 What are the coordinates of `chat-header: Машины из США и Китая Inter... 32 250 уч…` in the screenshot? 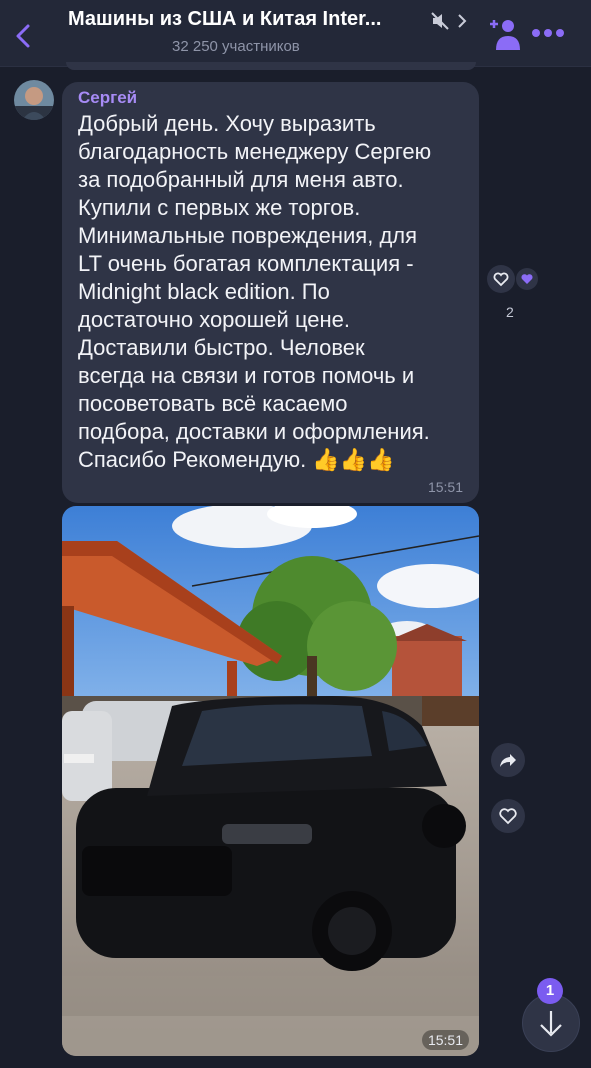 It's located at (295, 33).